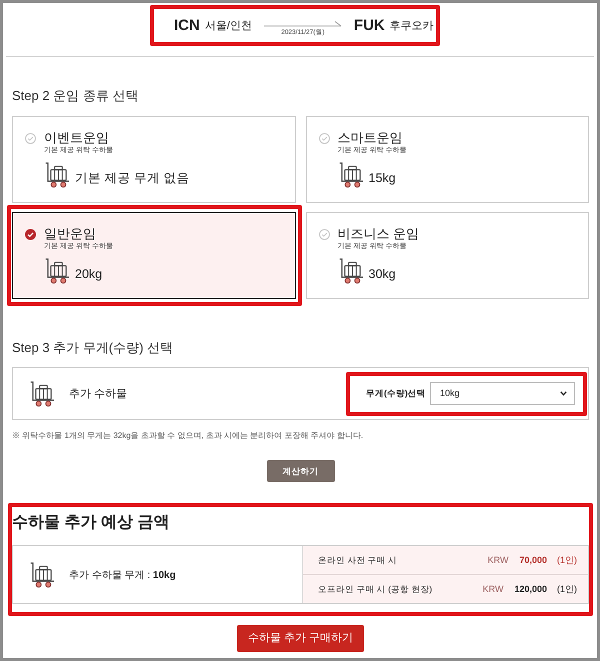 The width and height of the screenshot is (600, 661). What do you see at coordinates (382, 178) in the screenshot?
I see `baggage-allowance: 15kg` at bounding box center [382, 178].